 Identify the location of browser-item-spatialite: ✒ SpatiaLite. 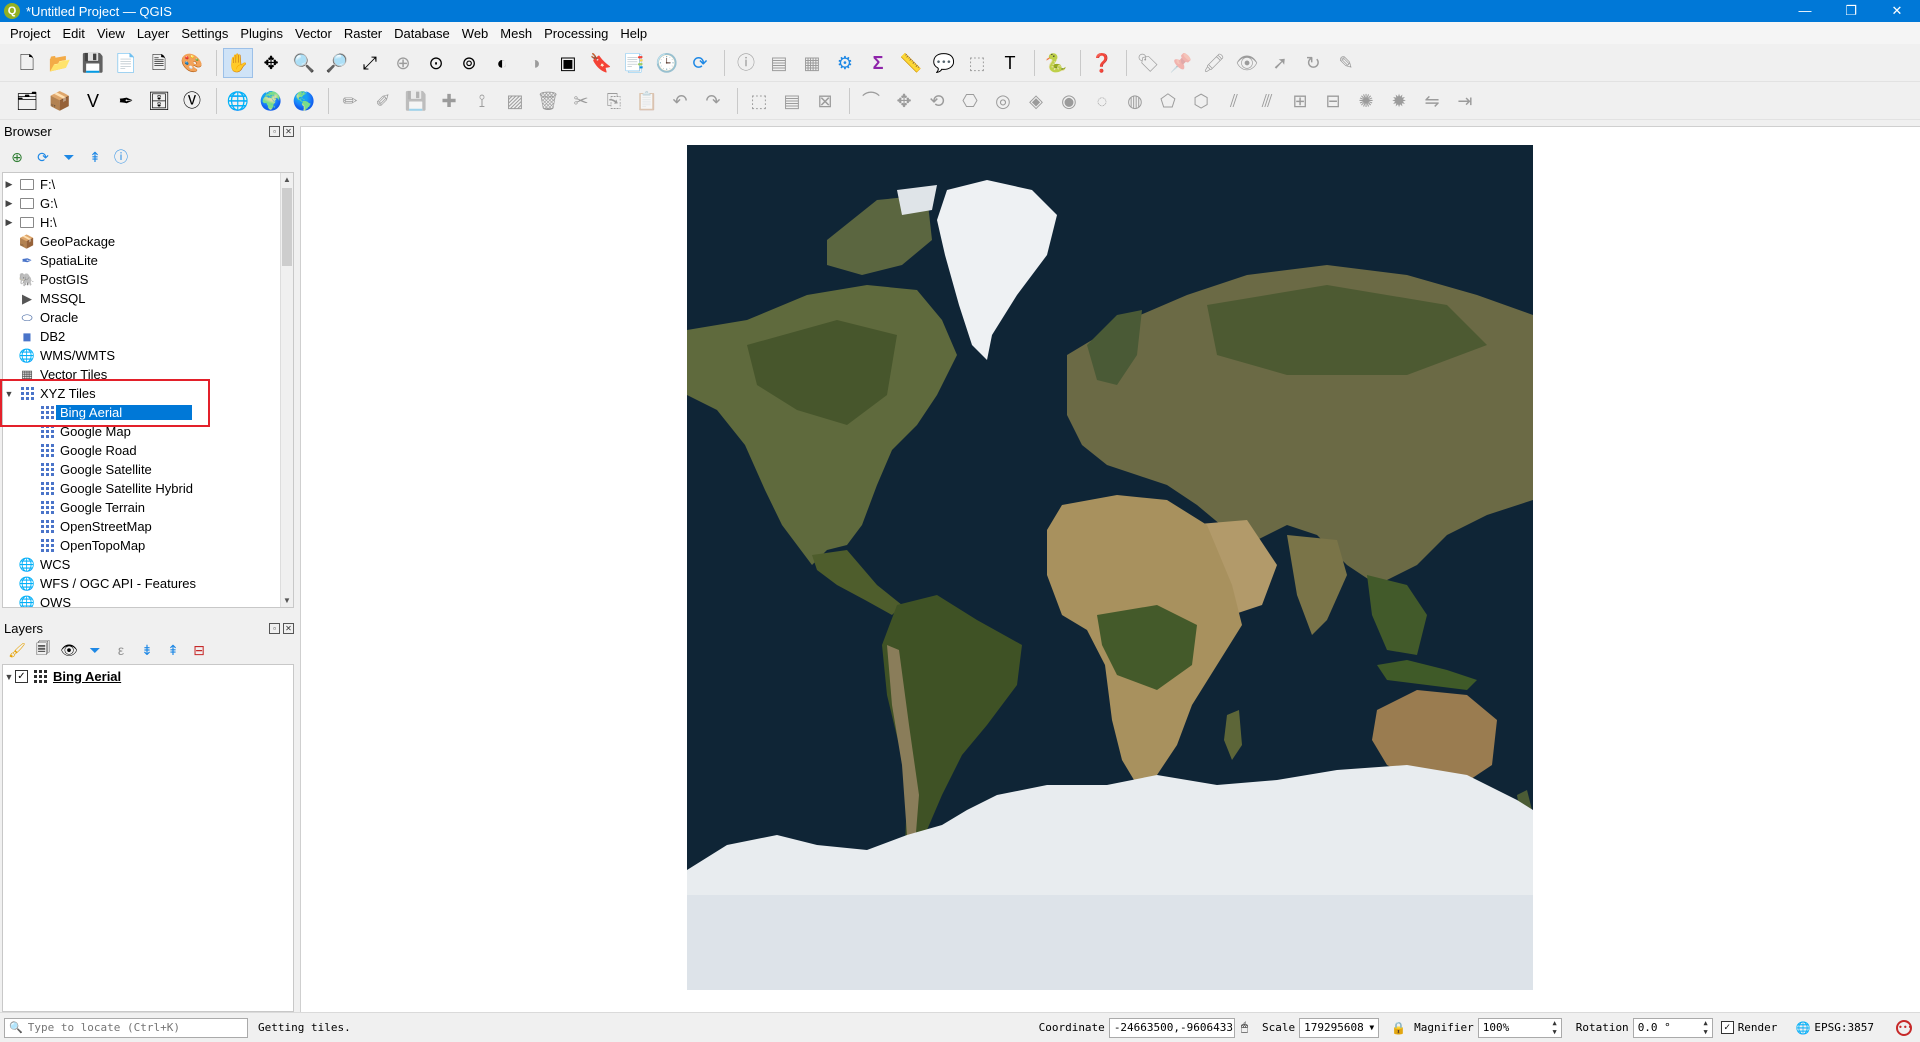
(142, 260).